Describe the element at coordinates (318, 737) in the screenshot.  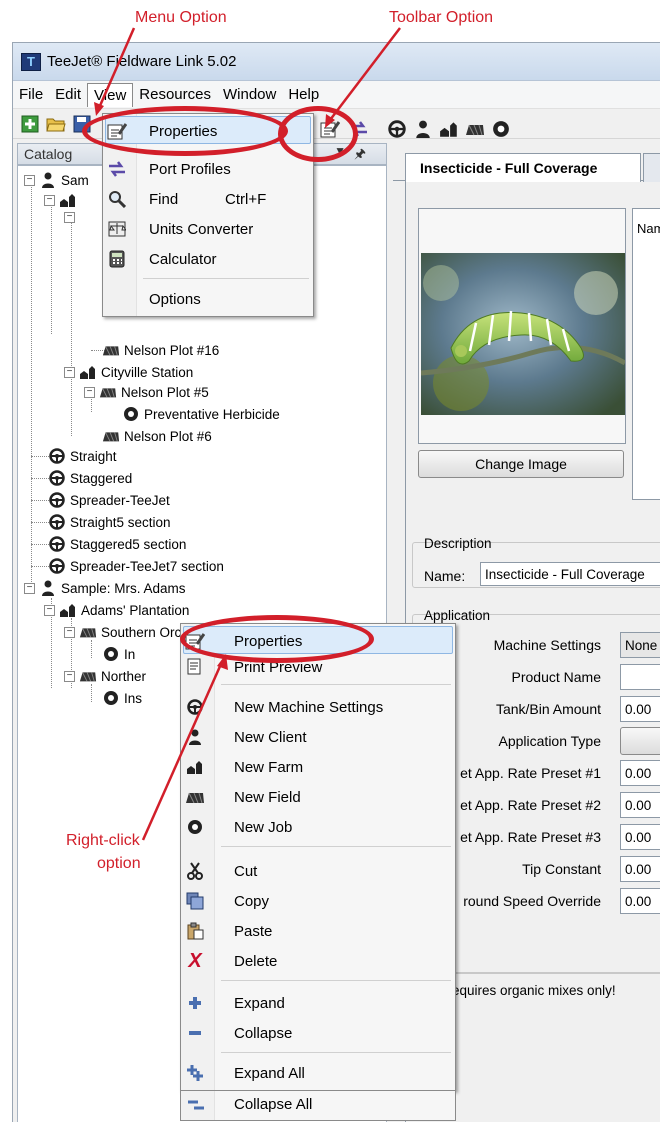
I see `context-item-new-client: New Client` at that location.